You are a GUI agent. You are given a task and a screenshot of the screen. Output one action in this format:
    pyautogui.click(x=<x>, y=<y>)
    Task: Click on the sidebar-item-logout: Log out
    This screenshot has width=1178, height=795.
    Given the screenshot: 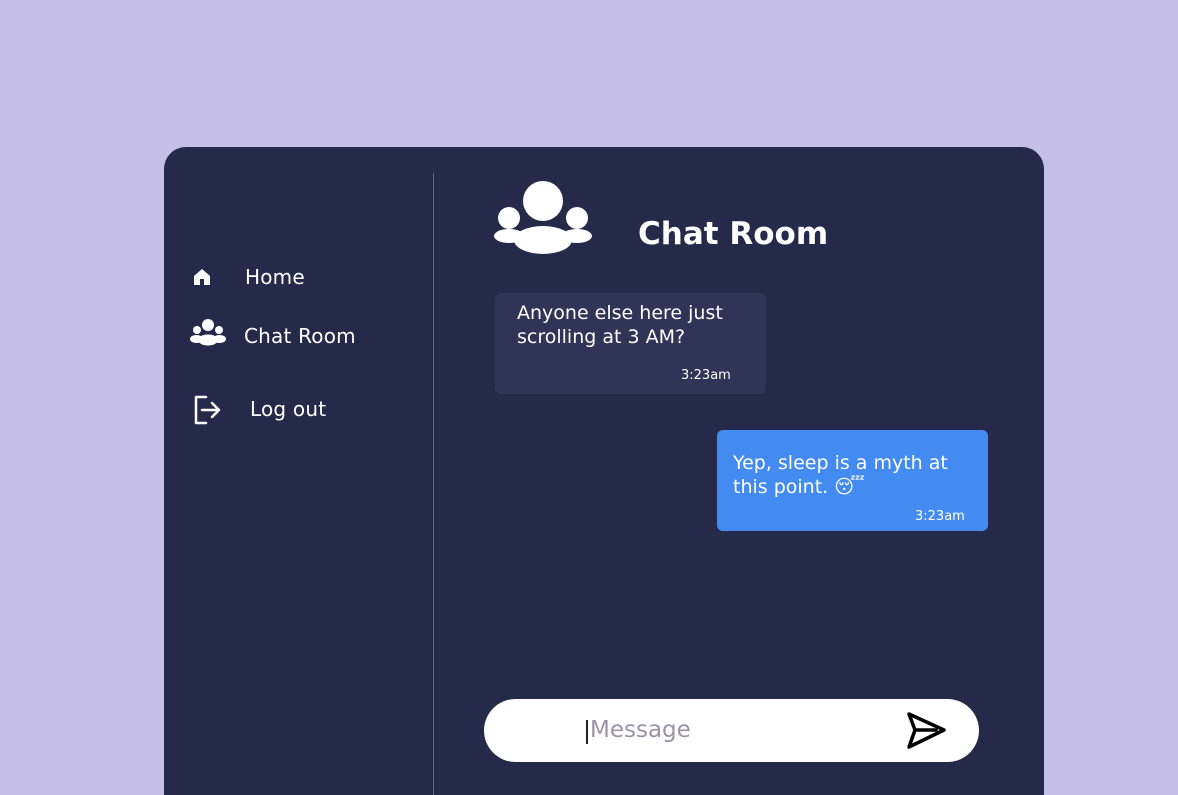 What is the action you would take?
    pyautogui.click(x=294, y=409)
    